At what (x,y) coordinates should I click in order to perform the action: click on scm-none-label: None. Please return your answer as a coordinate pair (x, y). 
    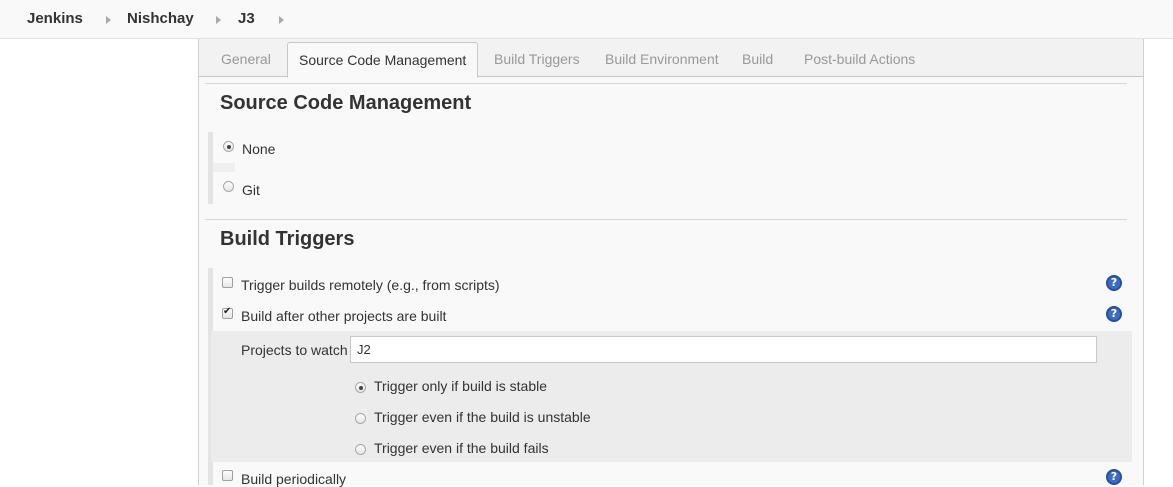
    Looking at the image, I should click on (258, 149).